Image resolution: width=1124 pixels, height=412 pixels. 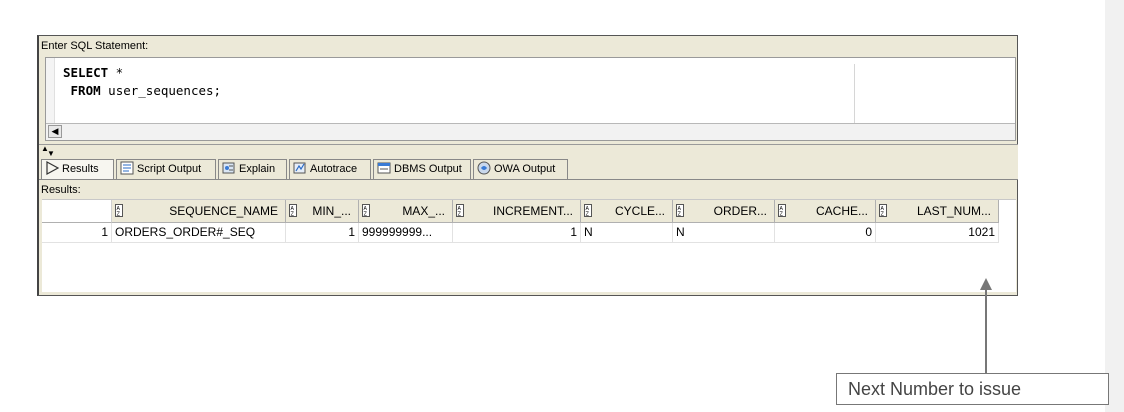 What do you see at coordinates (854, 94) in the screenshot?
I see `editor-right-margin` at bounding box center [854, 94].